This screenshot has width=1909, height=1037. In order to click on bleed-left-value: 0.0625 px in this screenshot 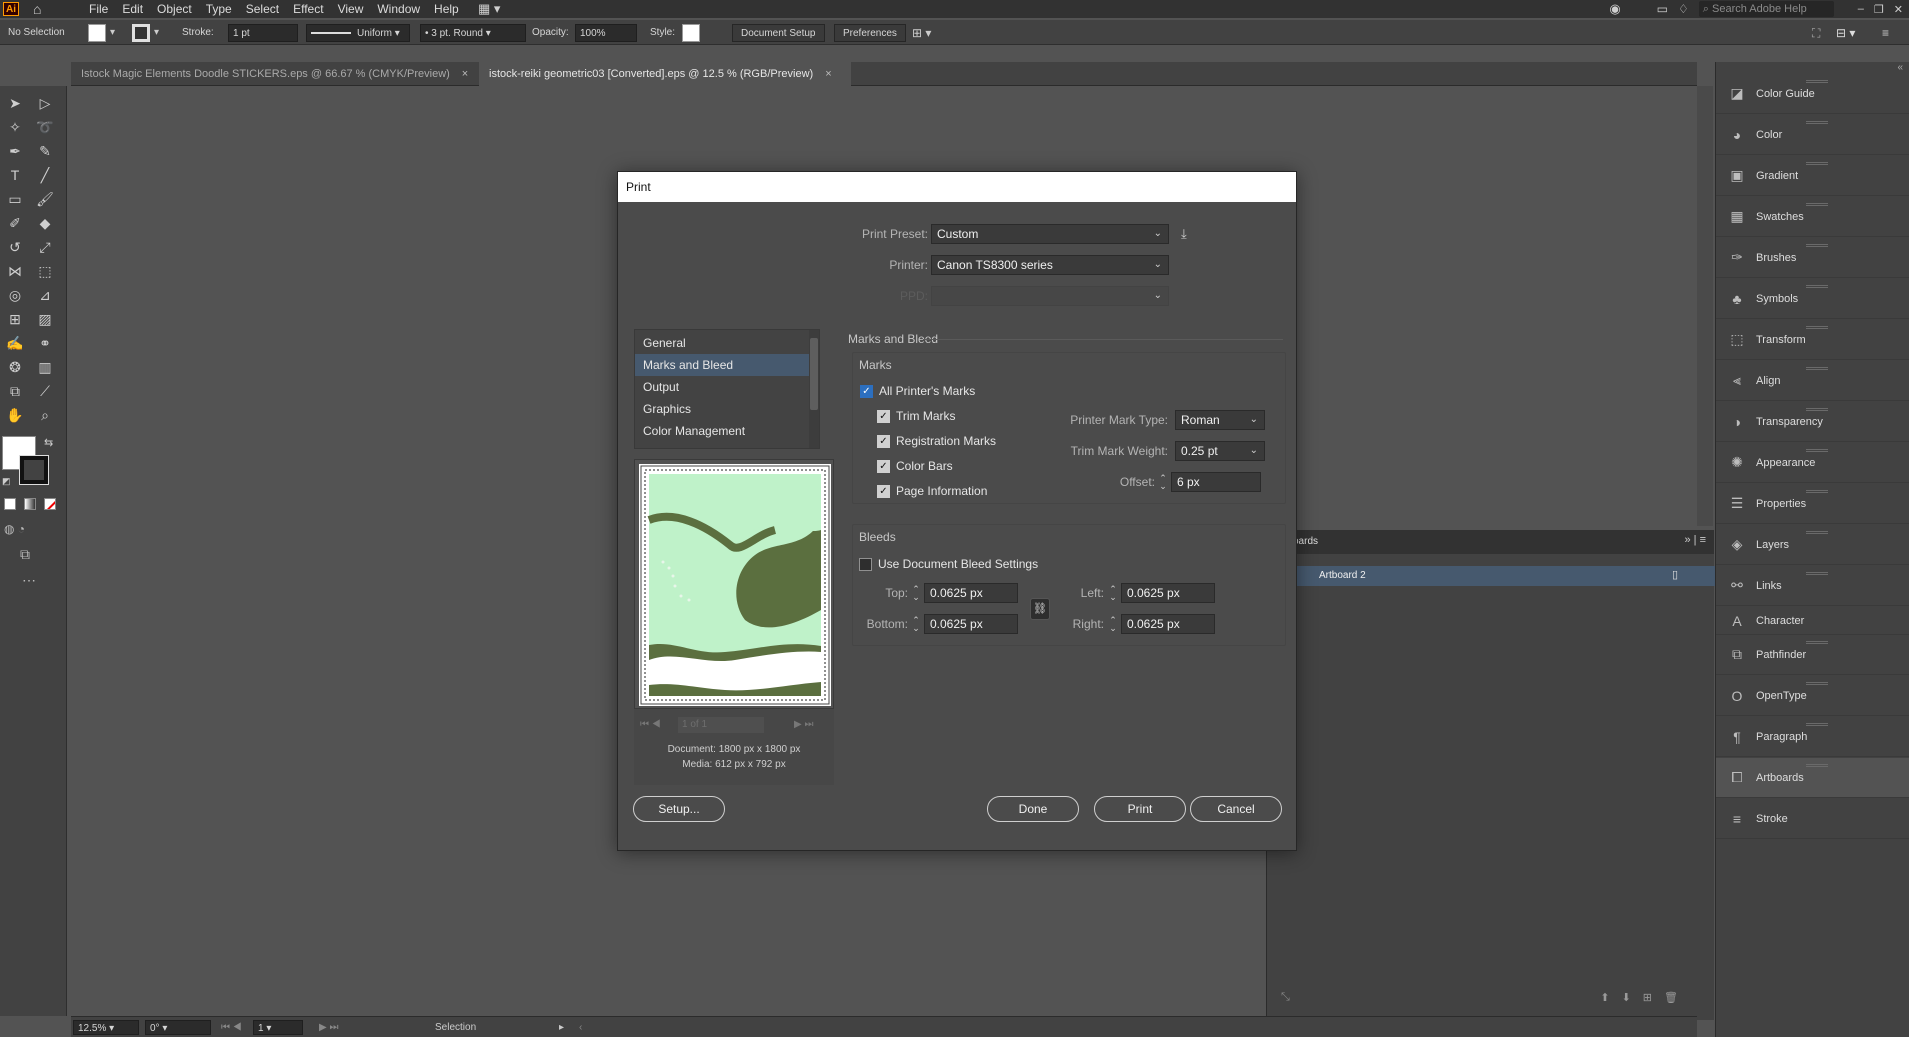, I will do `click(1168, 593)`.